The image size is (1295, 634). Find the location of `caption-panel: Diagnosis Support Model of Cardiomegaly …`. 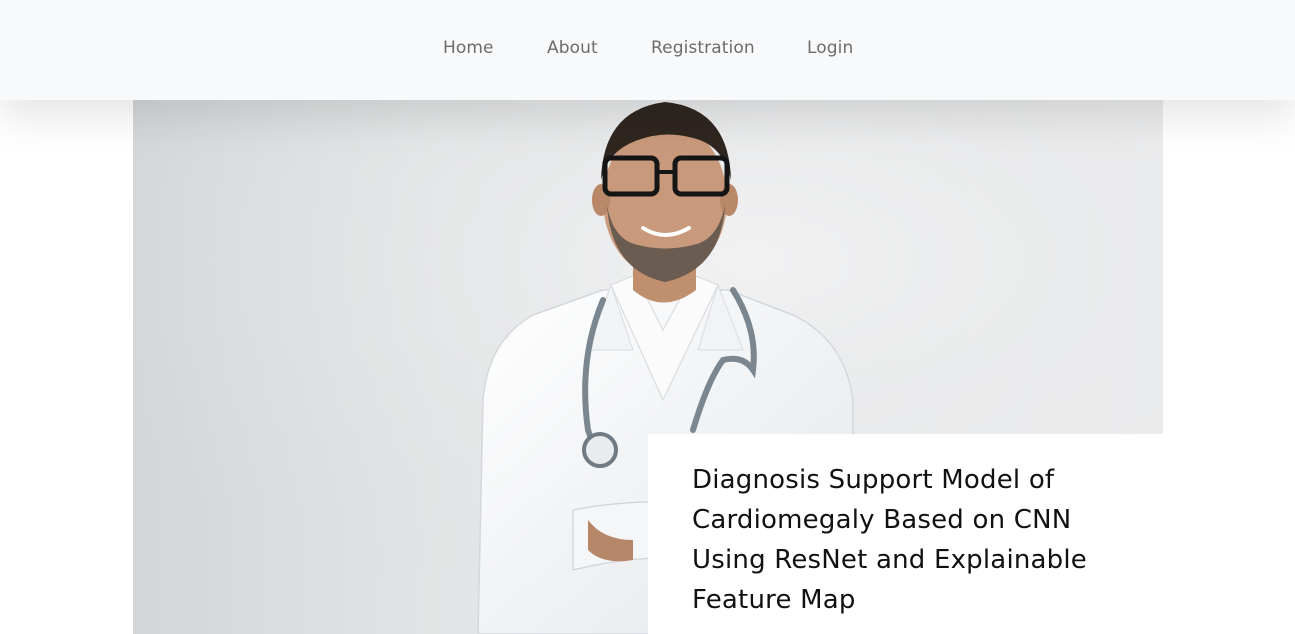

caption-panel: Diagnosis Support Model of Cardiomegaly … is located at coordinates (905, 534).